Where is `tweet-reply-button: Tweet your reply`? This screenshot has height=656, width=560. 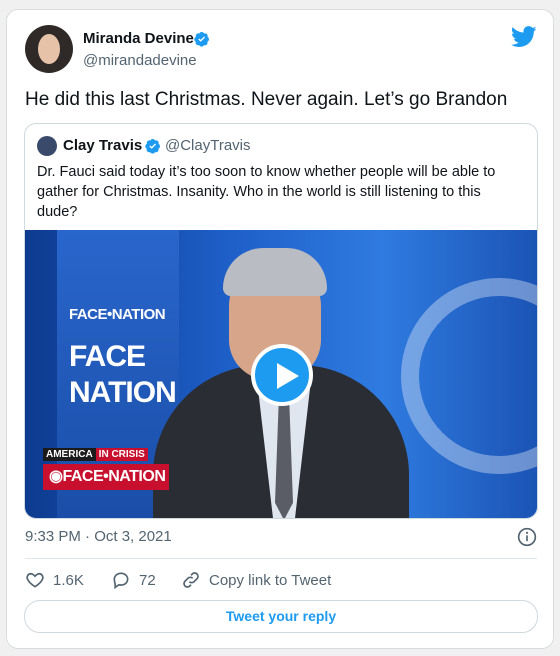 tweet-reply-button: Tweet your reply is located at coordinates (281, 616).